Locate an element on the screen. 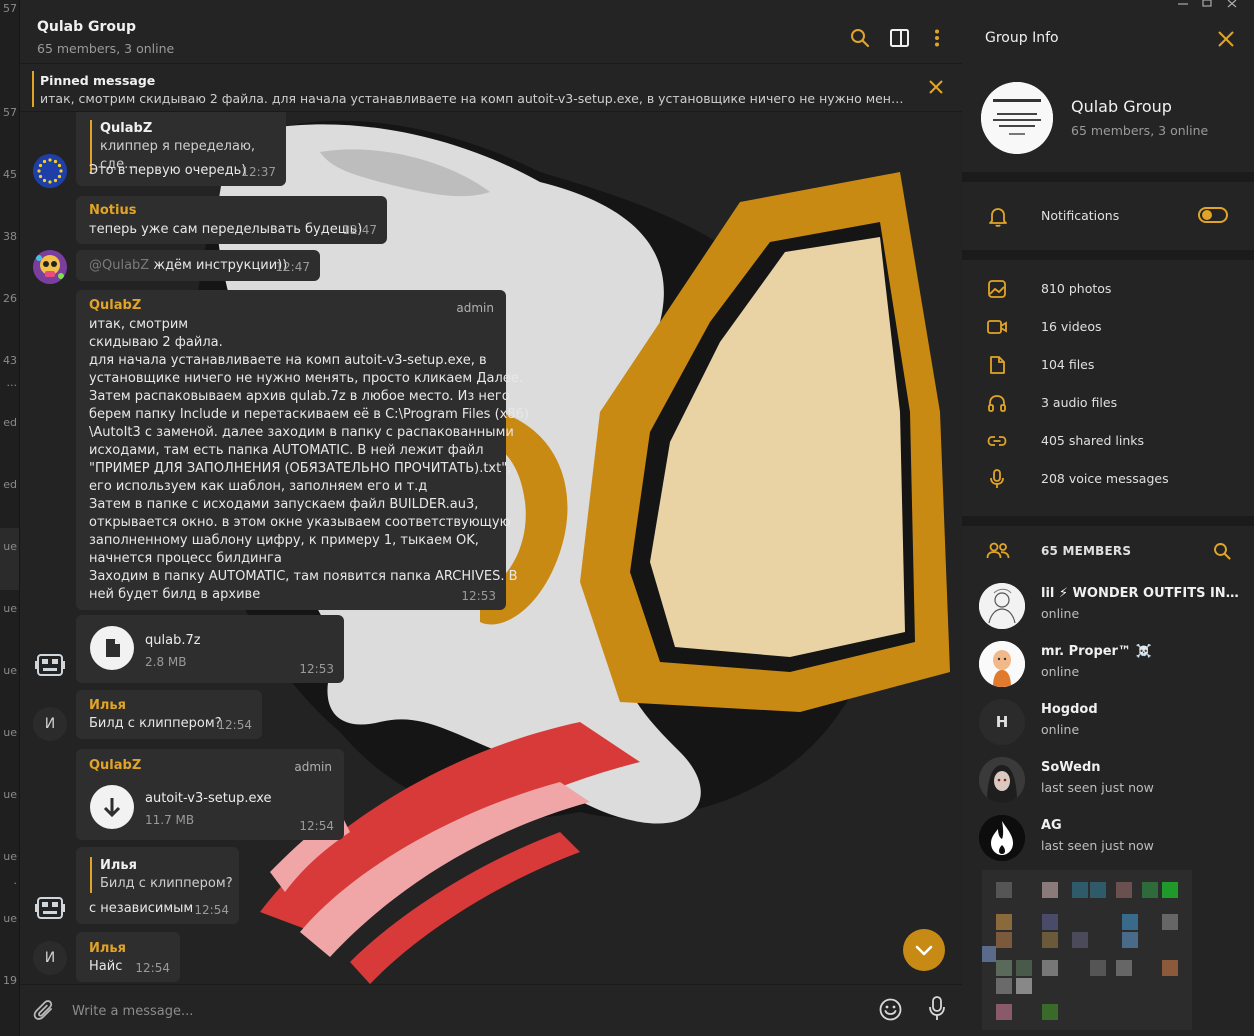 The height and width of the screenshot is (1036, 1254). file-name: autoit-v3-setup.exe is located at coordinates (208, 799).